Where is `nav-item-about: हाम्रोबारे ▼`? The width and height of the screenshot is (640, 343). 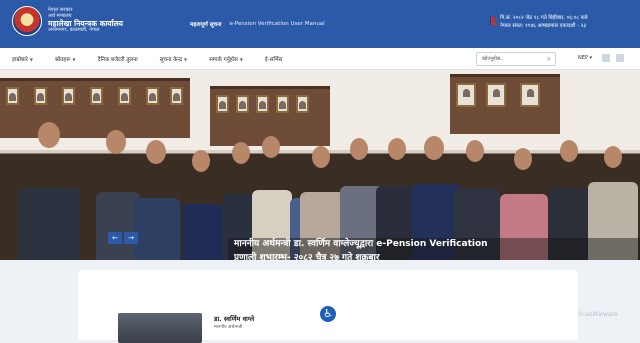 nav-item-about: हाम्रोबारे ▼ is located at coordinates (22, 59).